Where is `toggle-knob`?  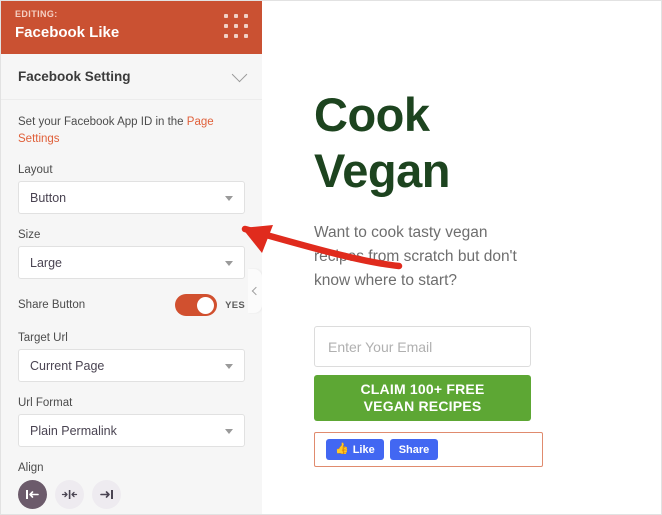 toggle-knob is located at coordinates (206, 305).